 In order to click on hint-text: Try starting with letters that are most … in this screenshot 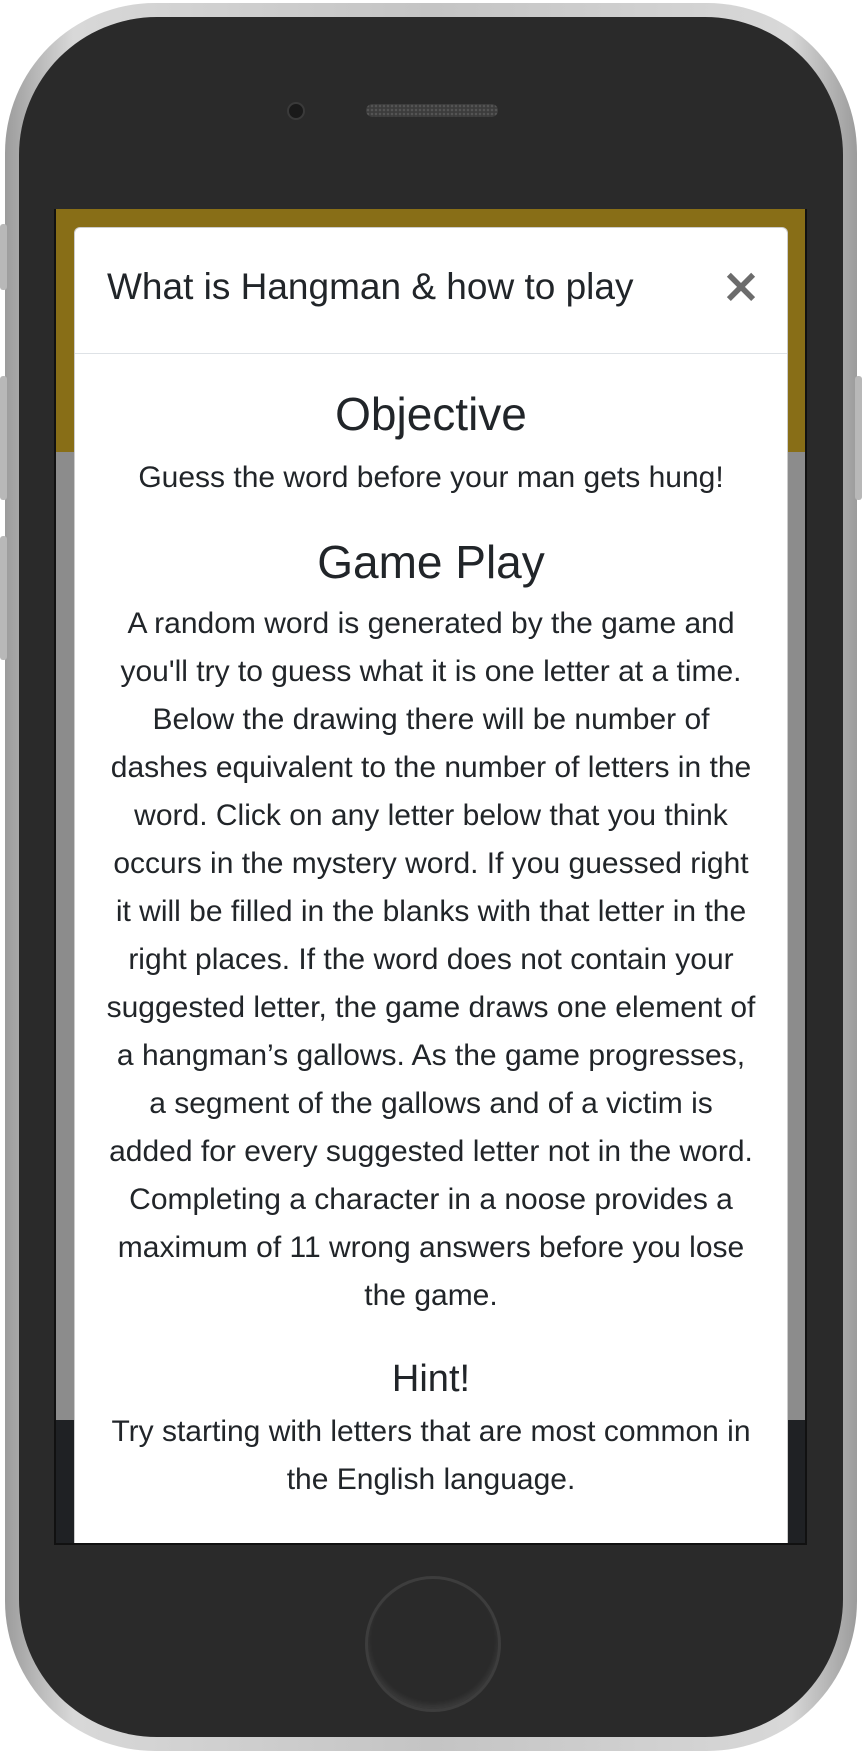, I will do `click(431, 1455)`.